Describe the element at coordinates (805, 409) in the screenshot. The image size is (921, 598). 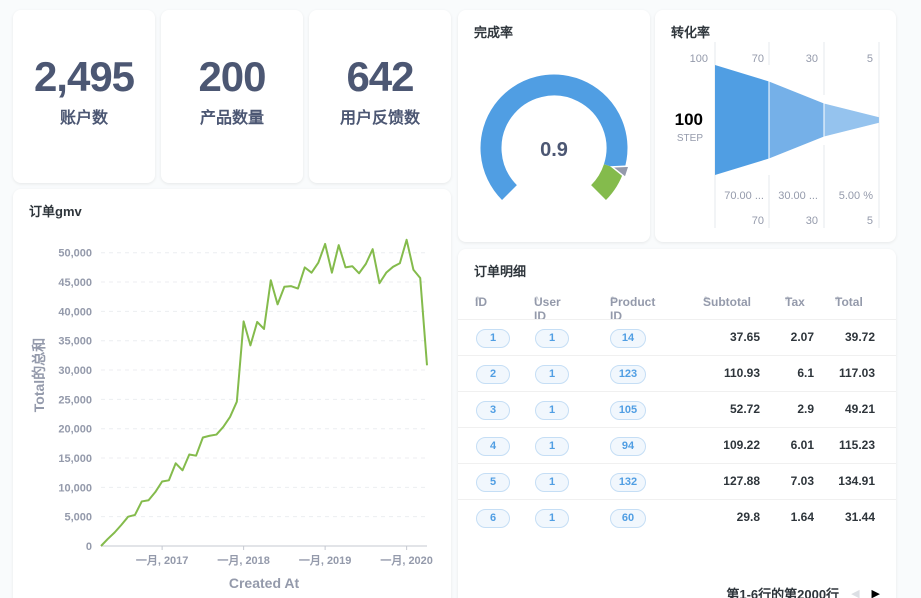
I see `tax-cell: 2.9` at that location.